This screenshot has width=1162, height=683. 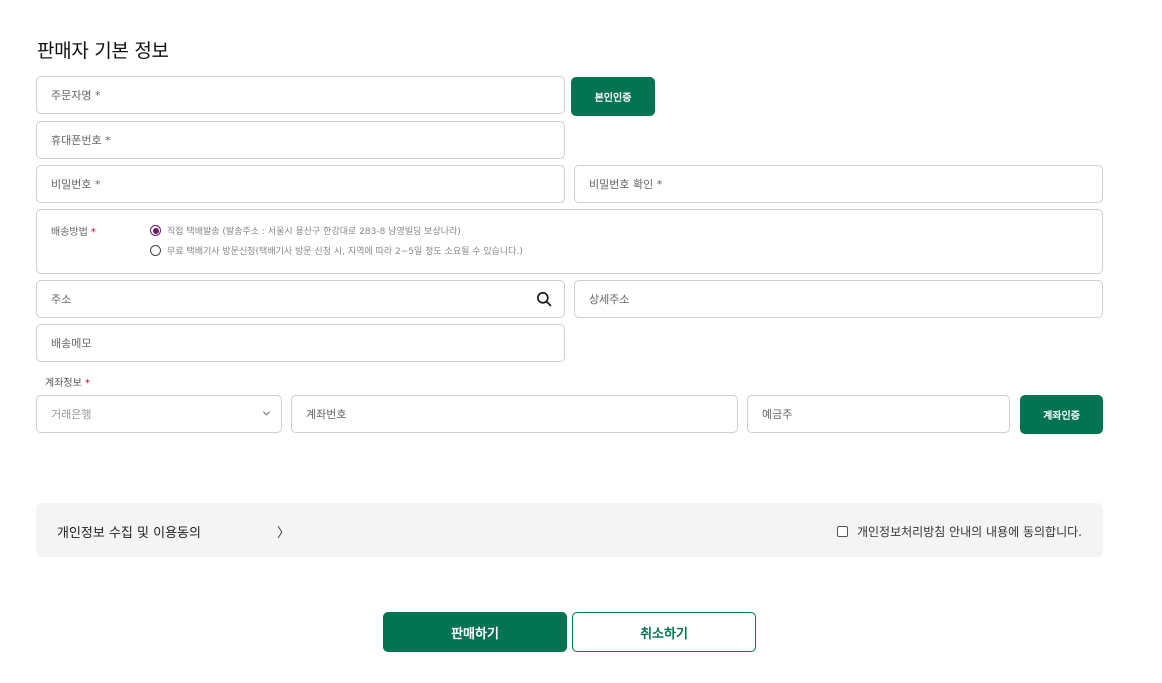 I want to click on account-verify-button: 계좌인증, so click(x=1061, y=414).